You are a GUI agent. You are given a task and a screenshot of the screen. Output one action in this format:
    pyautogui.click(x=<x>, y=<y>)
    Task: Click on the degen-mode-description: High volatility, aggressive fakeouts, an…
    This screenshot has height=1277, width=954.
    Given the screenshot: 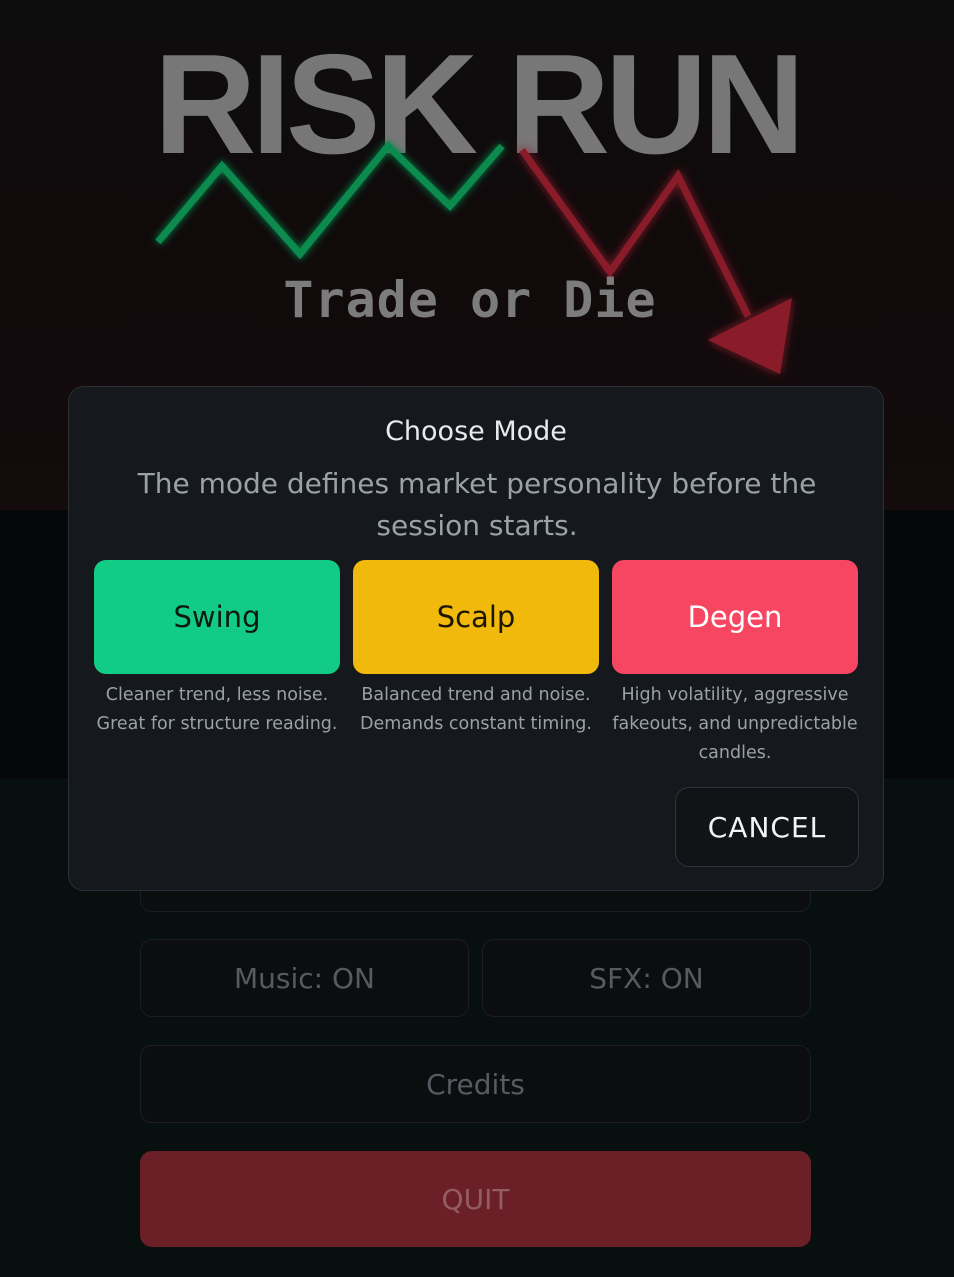 What is the action you would take?
    pyautogui.click(x=735, y=724)
    